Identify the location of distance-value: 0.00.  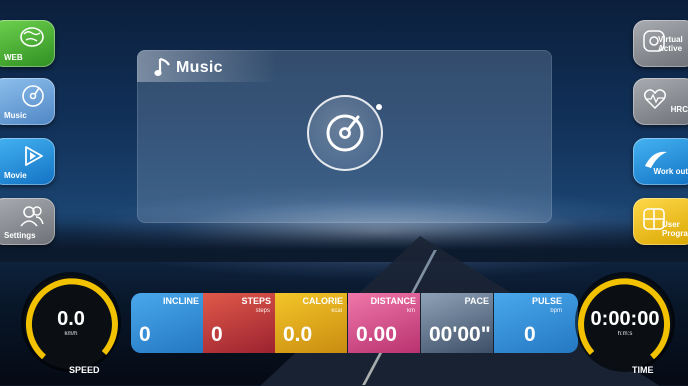
(376, 334).